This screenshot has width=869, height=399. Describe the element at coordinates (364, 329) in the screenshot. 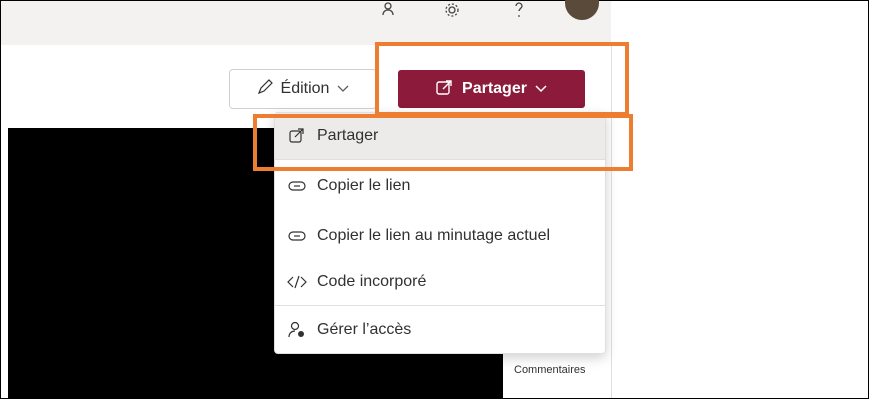

I see `menu-item-label: Gérer l’accès` at that location.